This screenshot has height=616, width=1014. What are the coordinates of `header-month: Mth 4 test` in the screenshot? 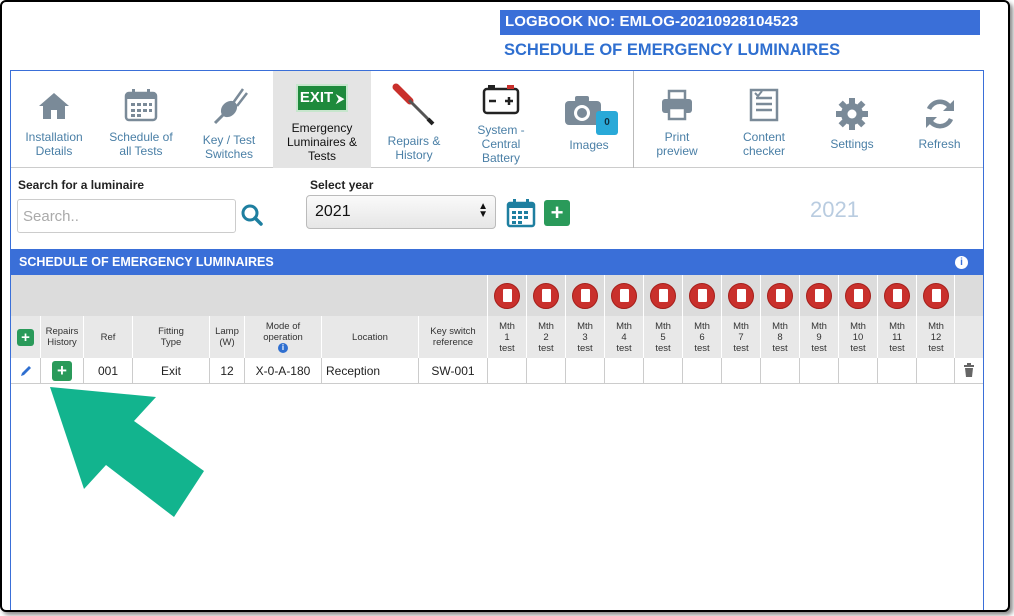 It's located at (623, 337).